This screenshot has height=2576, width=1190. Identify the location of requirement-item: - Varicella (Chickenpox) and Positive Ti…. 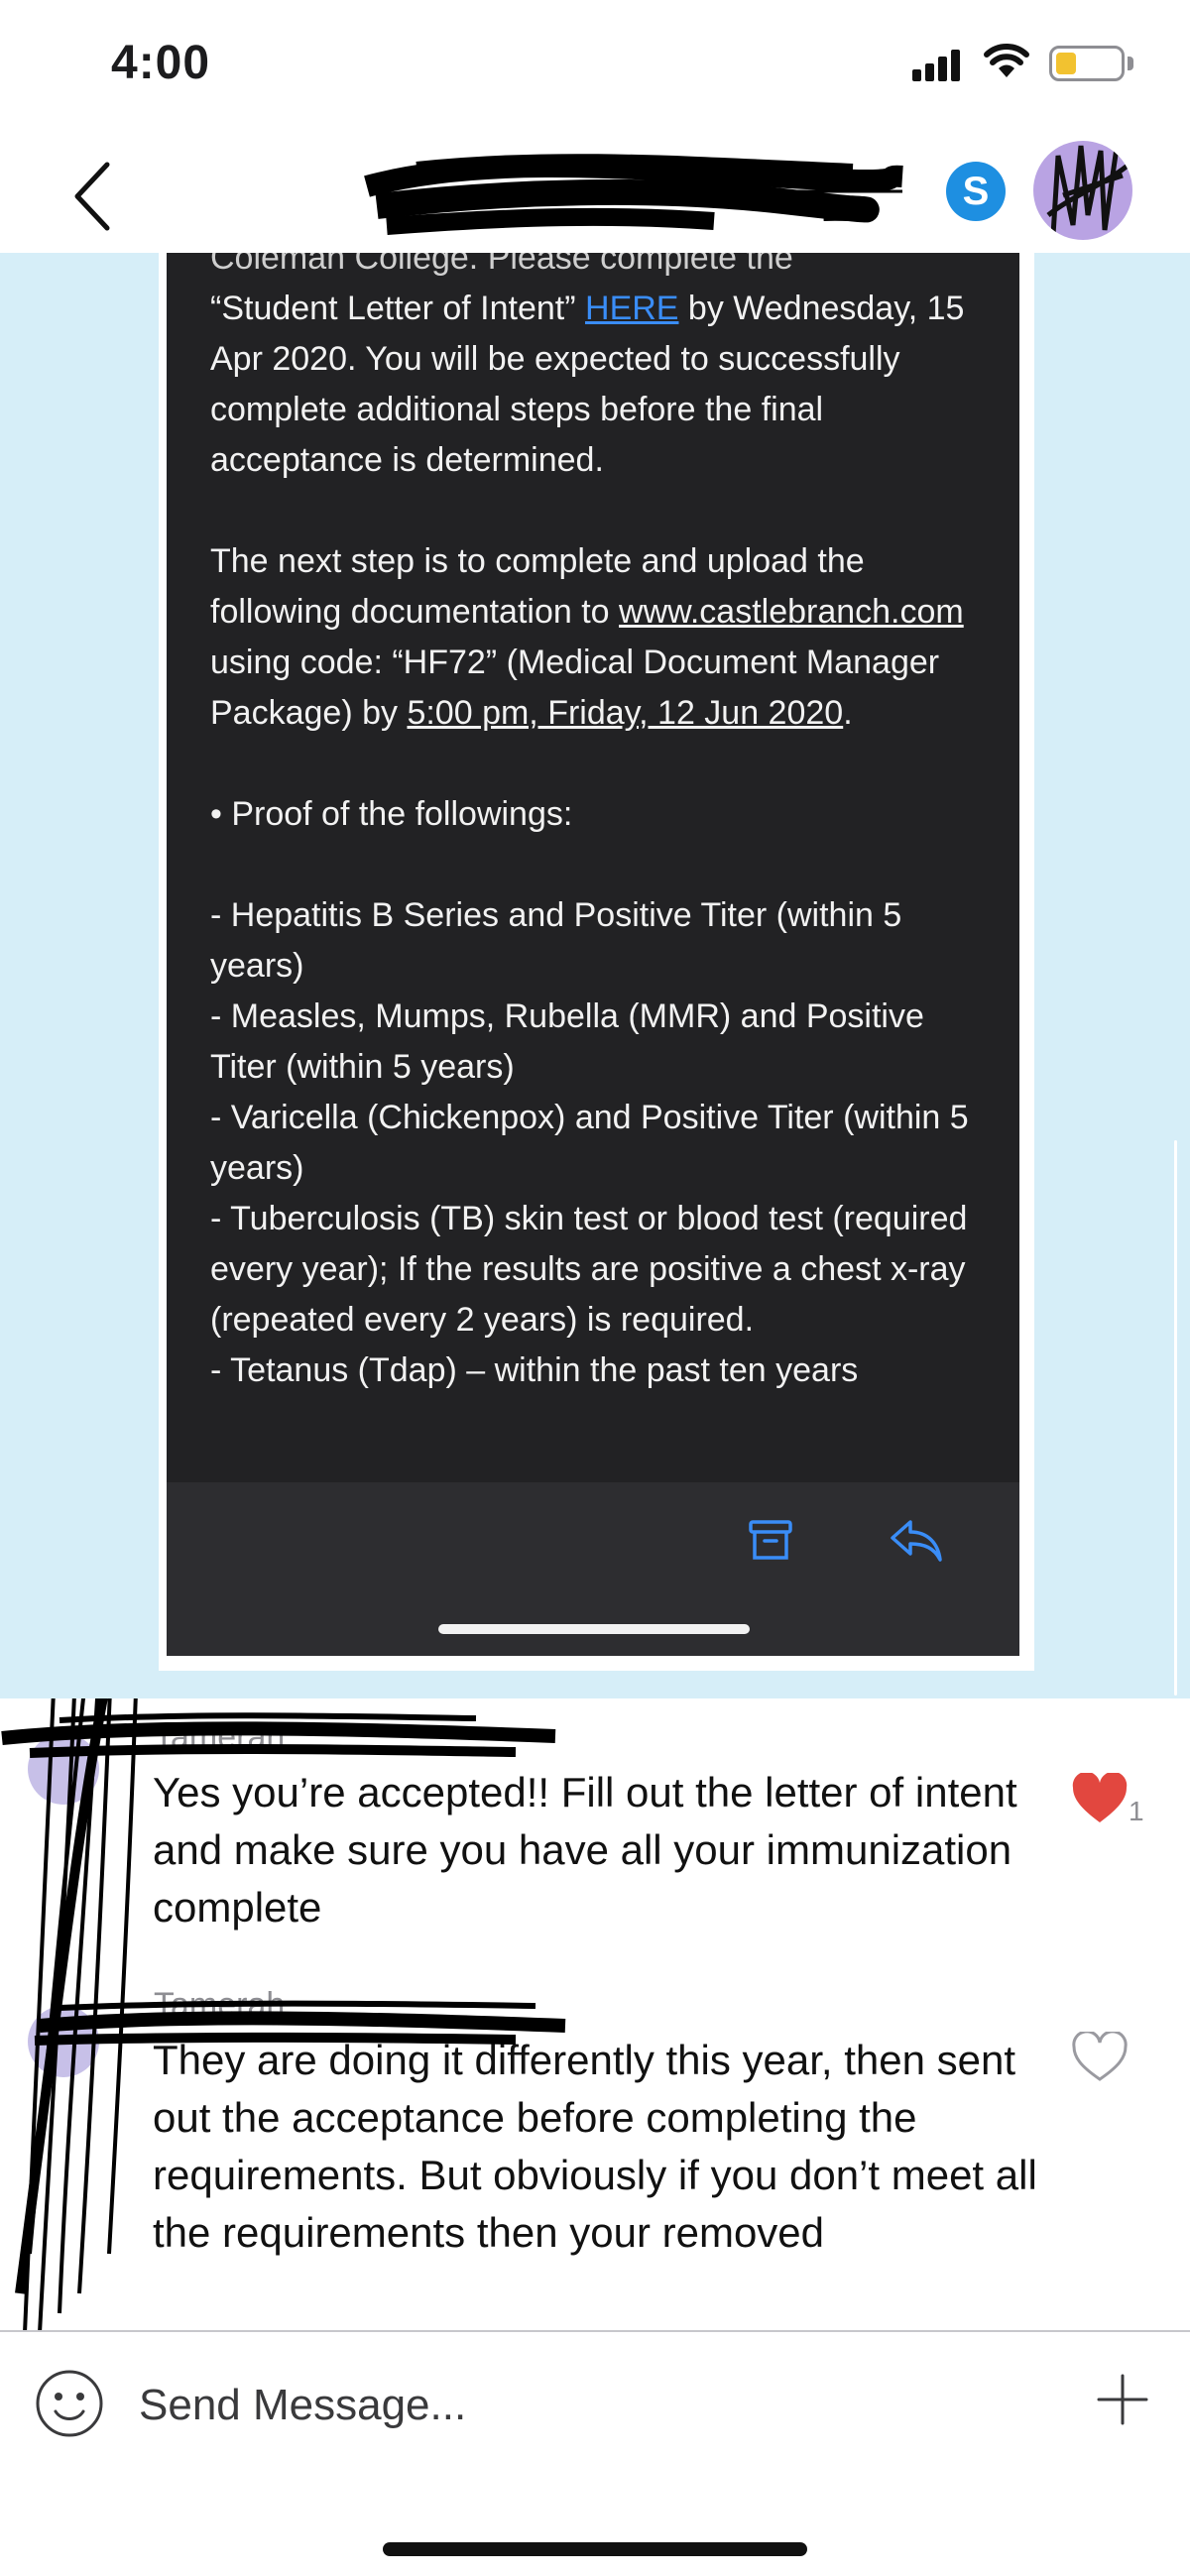
(594, 1143).